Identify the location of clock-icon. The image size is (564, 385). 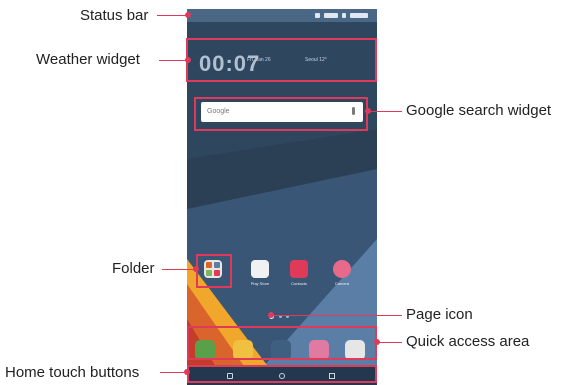
(359, 15).